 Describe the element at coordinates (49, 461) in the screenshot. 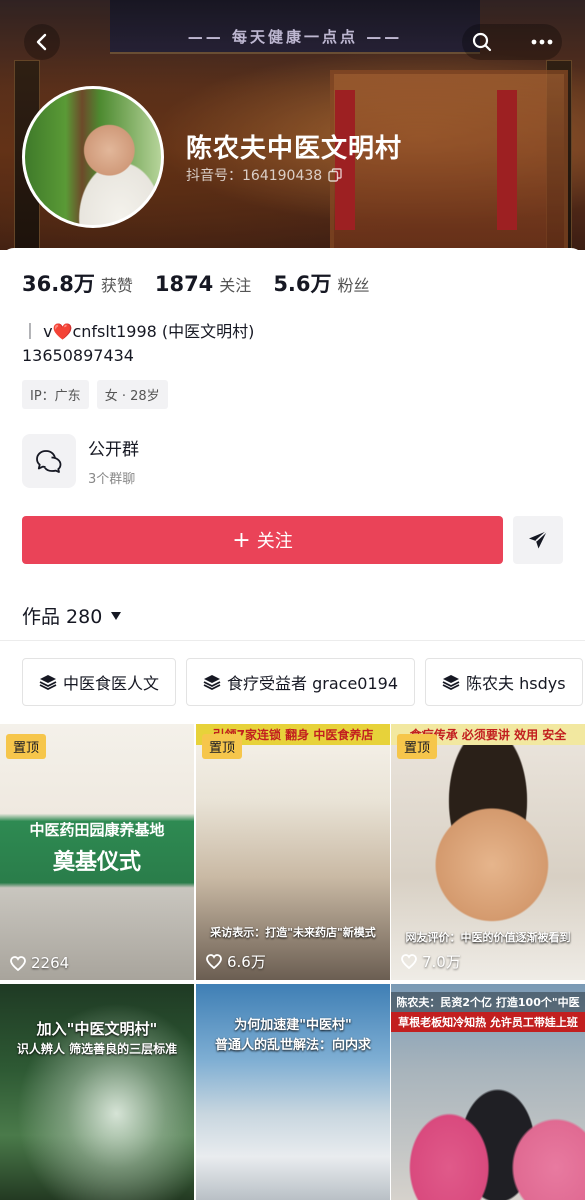

I see `group-chat-icon` at that location.